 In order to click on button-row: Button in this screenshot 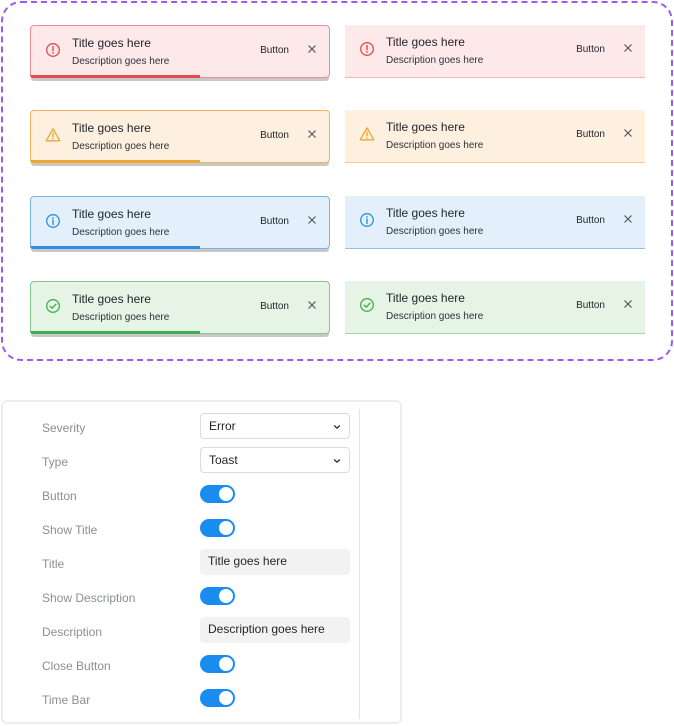, I will do `click(181, 496)`.